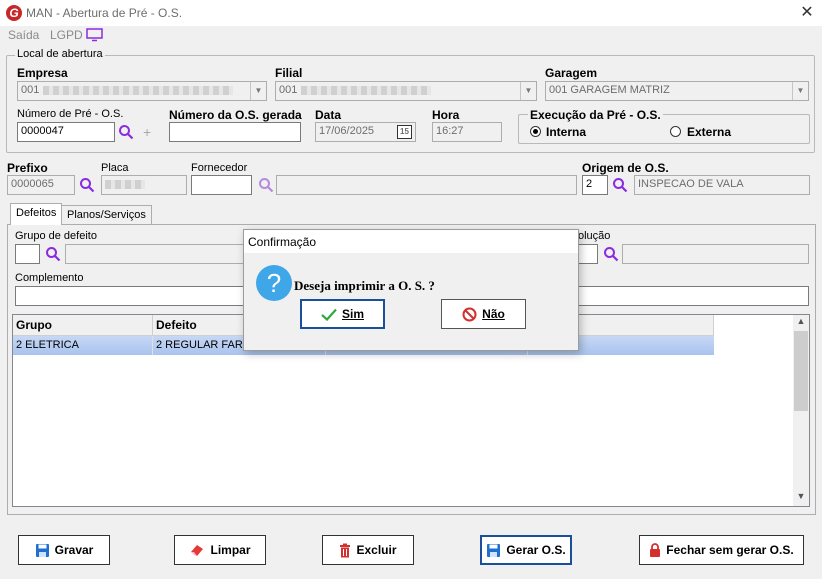 This screenshot has height=579, width=822. I want to click on num-os-input, so click(235, 132).